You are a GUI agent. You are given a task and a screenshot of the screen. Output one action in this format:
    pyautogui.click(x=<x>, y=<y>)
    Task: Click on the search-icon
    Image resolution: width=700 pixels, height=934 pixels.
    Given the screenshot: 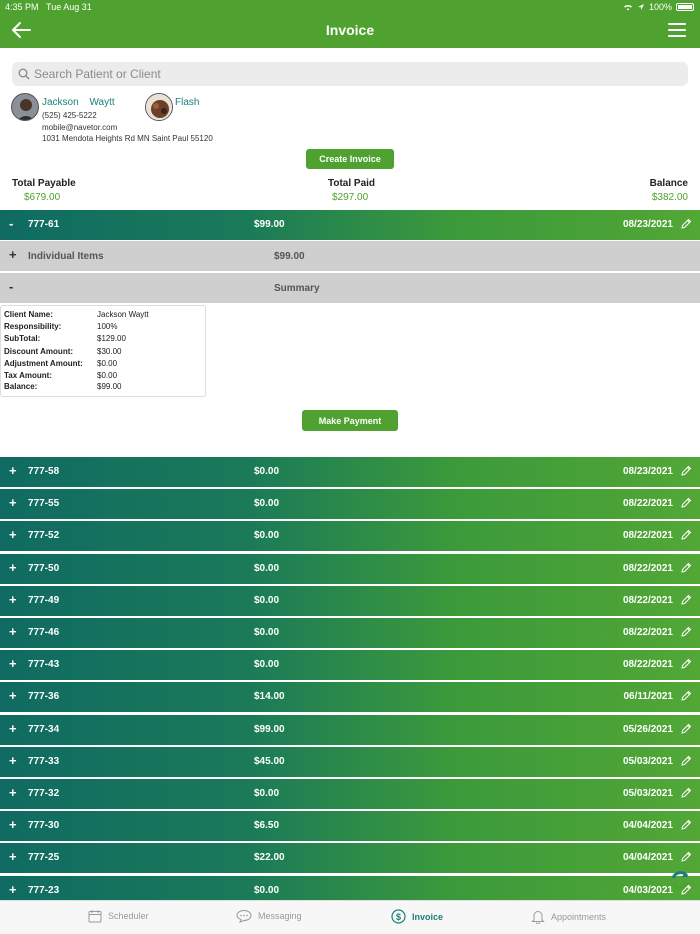 What is the action you would take?
    pyautogui.click(x=24, y=74)
    